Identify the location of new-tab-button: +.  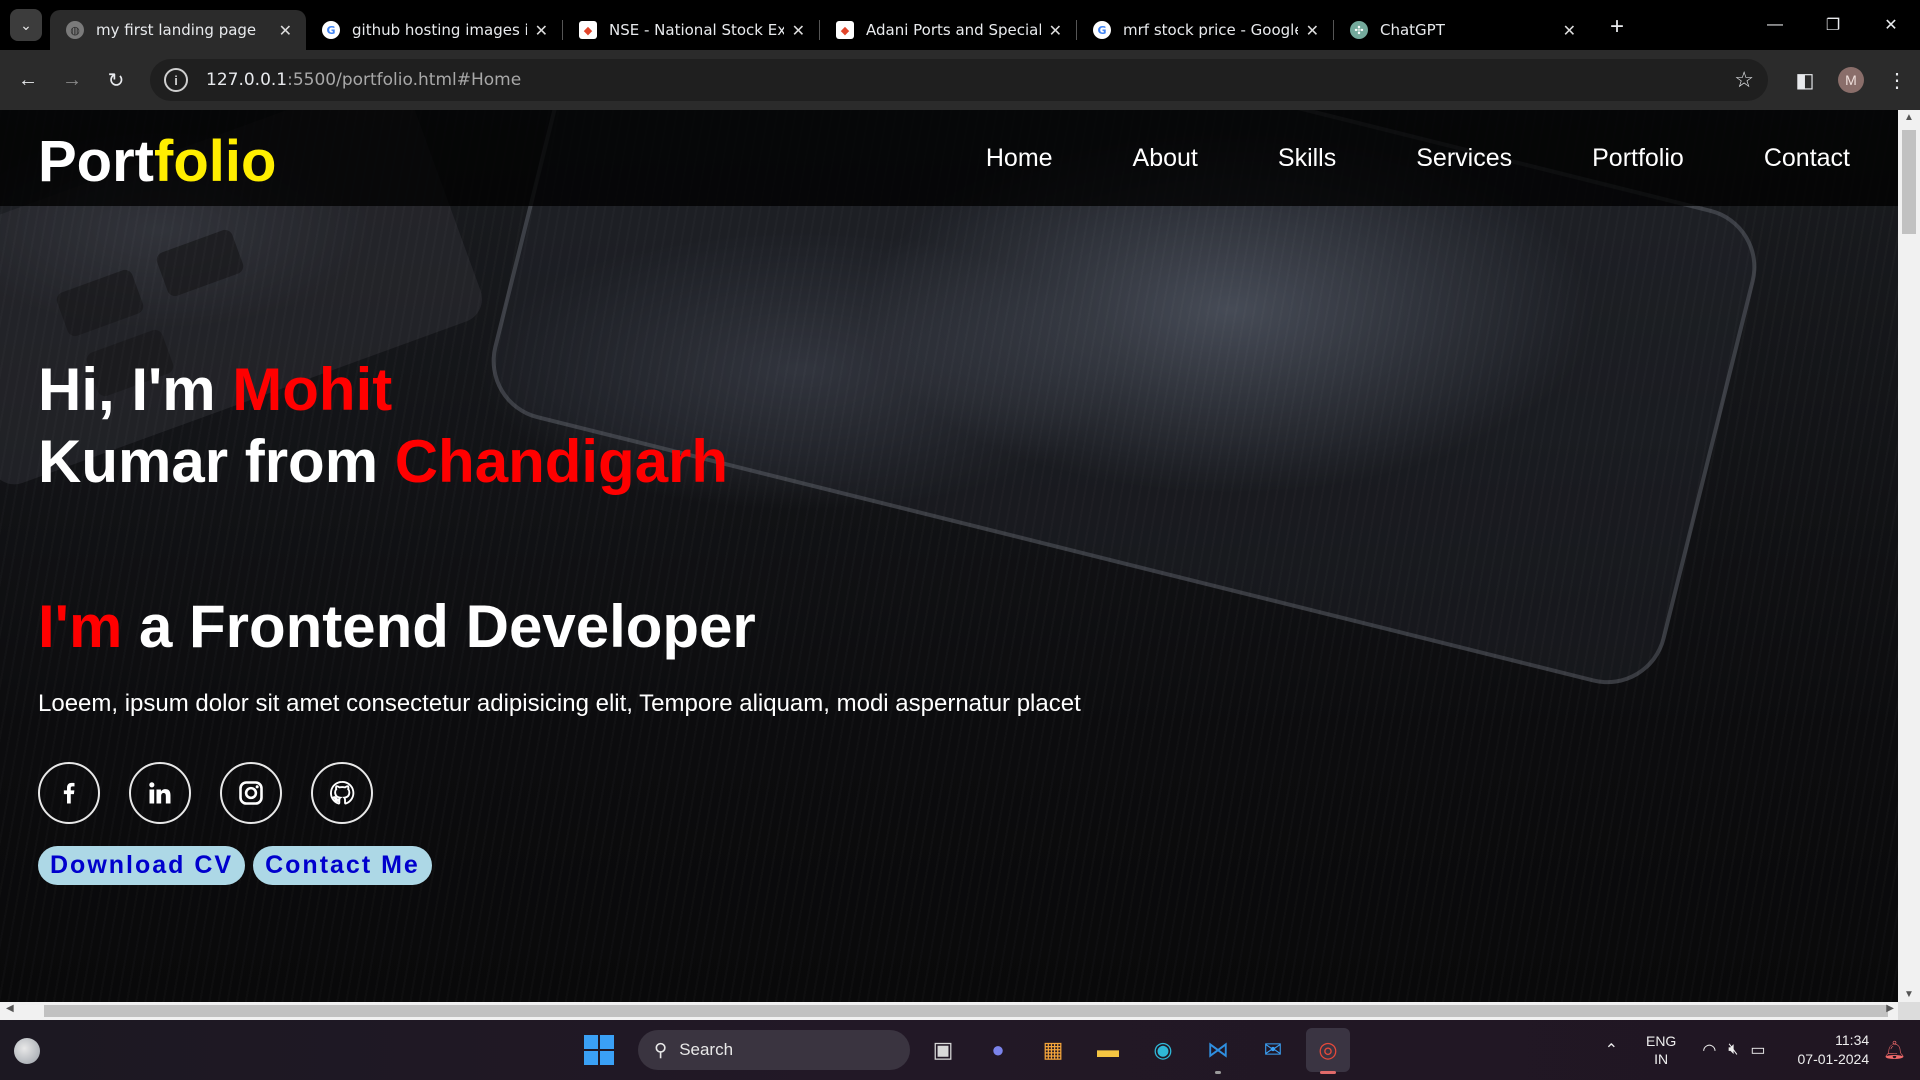
(1617, 27).